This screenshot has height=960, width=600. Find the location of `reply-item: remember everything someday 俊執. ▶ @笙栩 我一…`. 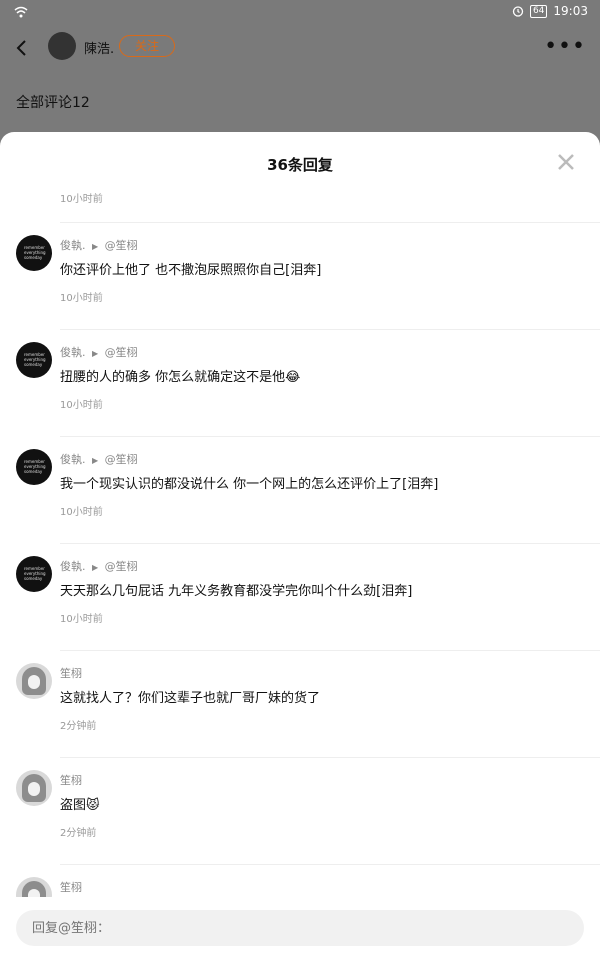

reply-item: remember everything someday 俊執. ▶ @笙栩 我一… is located at coordinates (300, 490).